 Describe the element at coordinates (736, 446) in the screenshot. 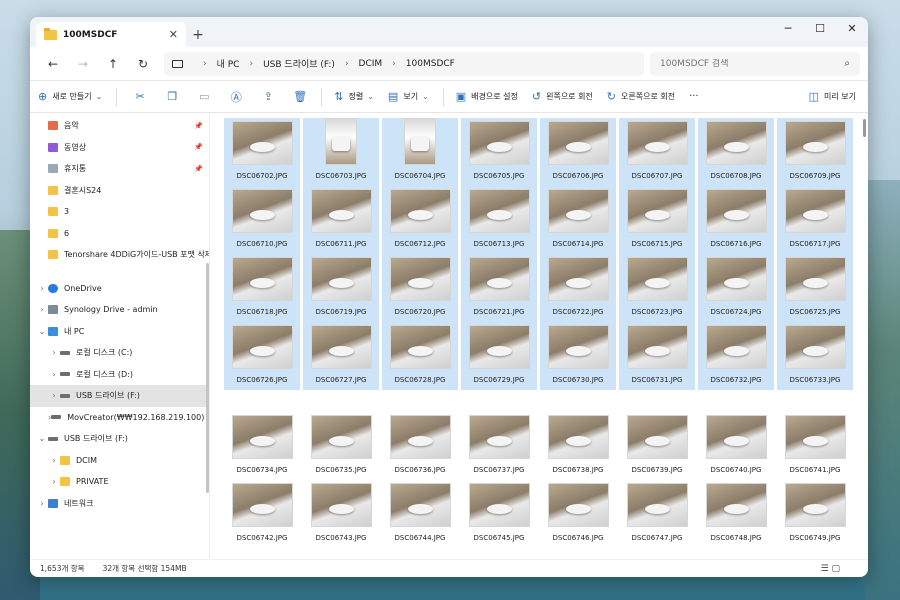

I see `file-item: DSC06740.JPG` at that location.